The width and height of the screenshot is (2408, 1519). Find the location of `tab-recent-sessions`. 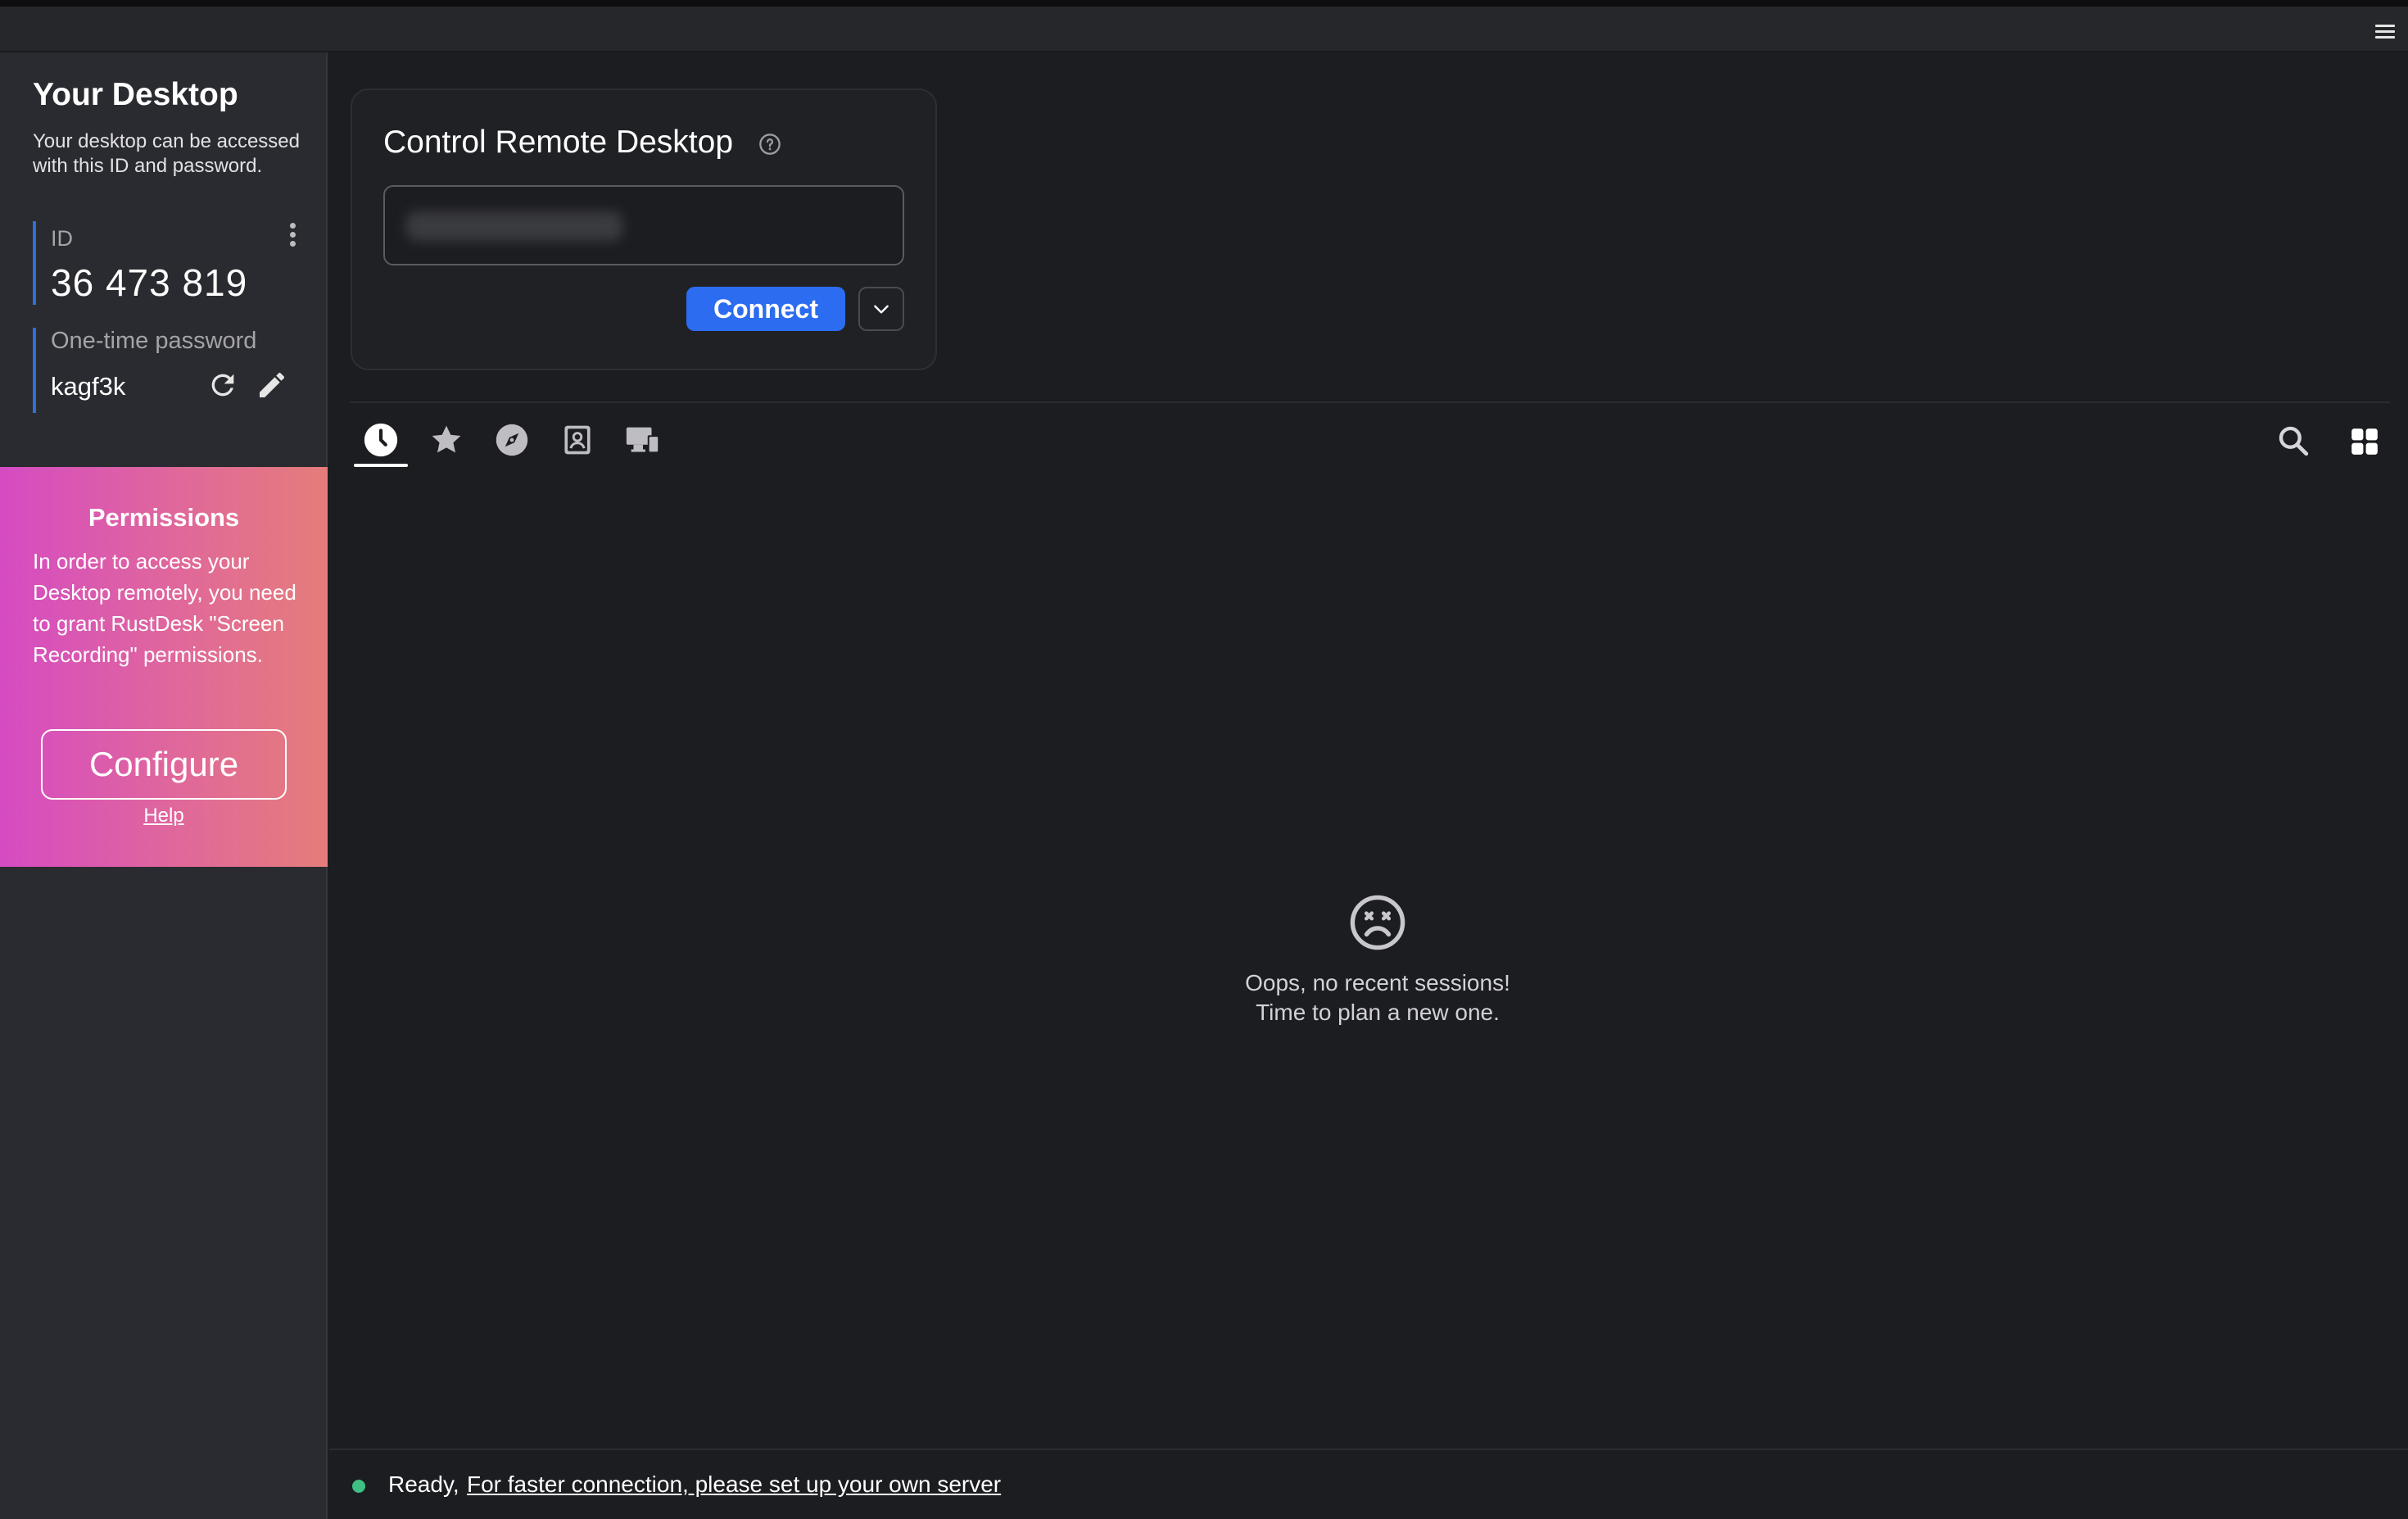

tab-recent-sessions is located at coordinates (380, 439).